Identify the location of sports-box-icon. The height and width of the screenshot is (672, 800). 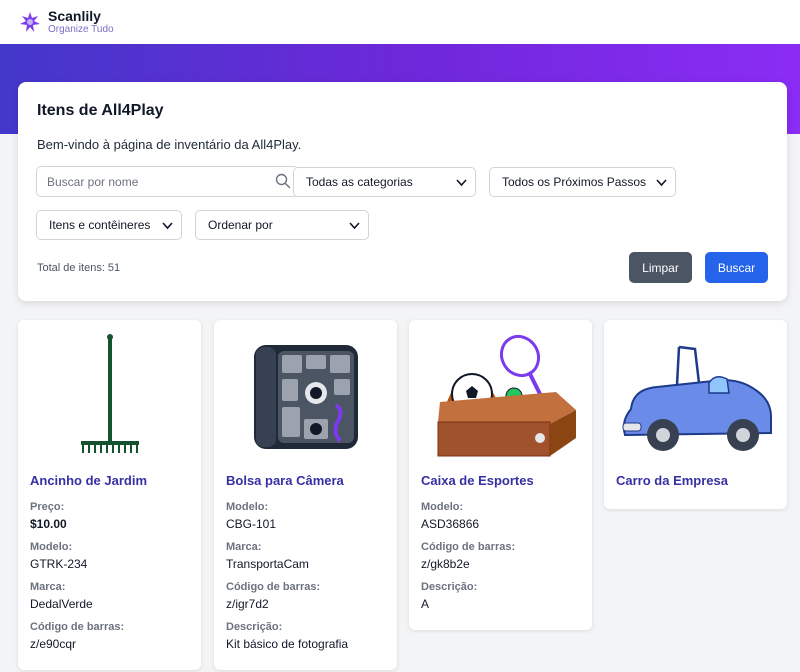
(506, 395).